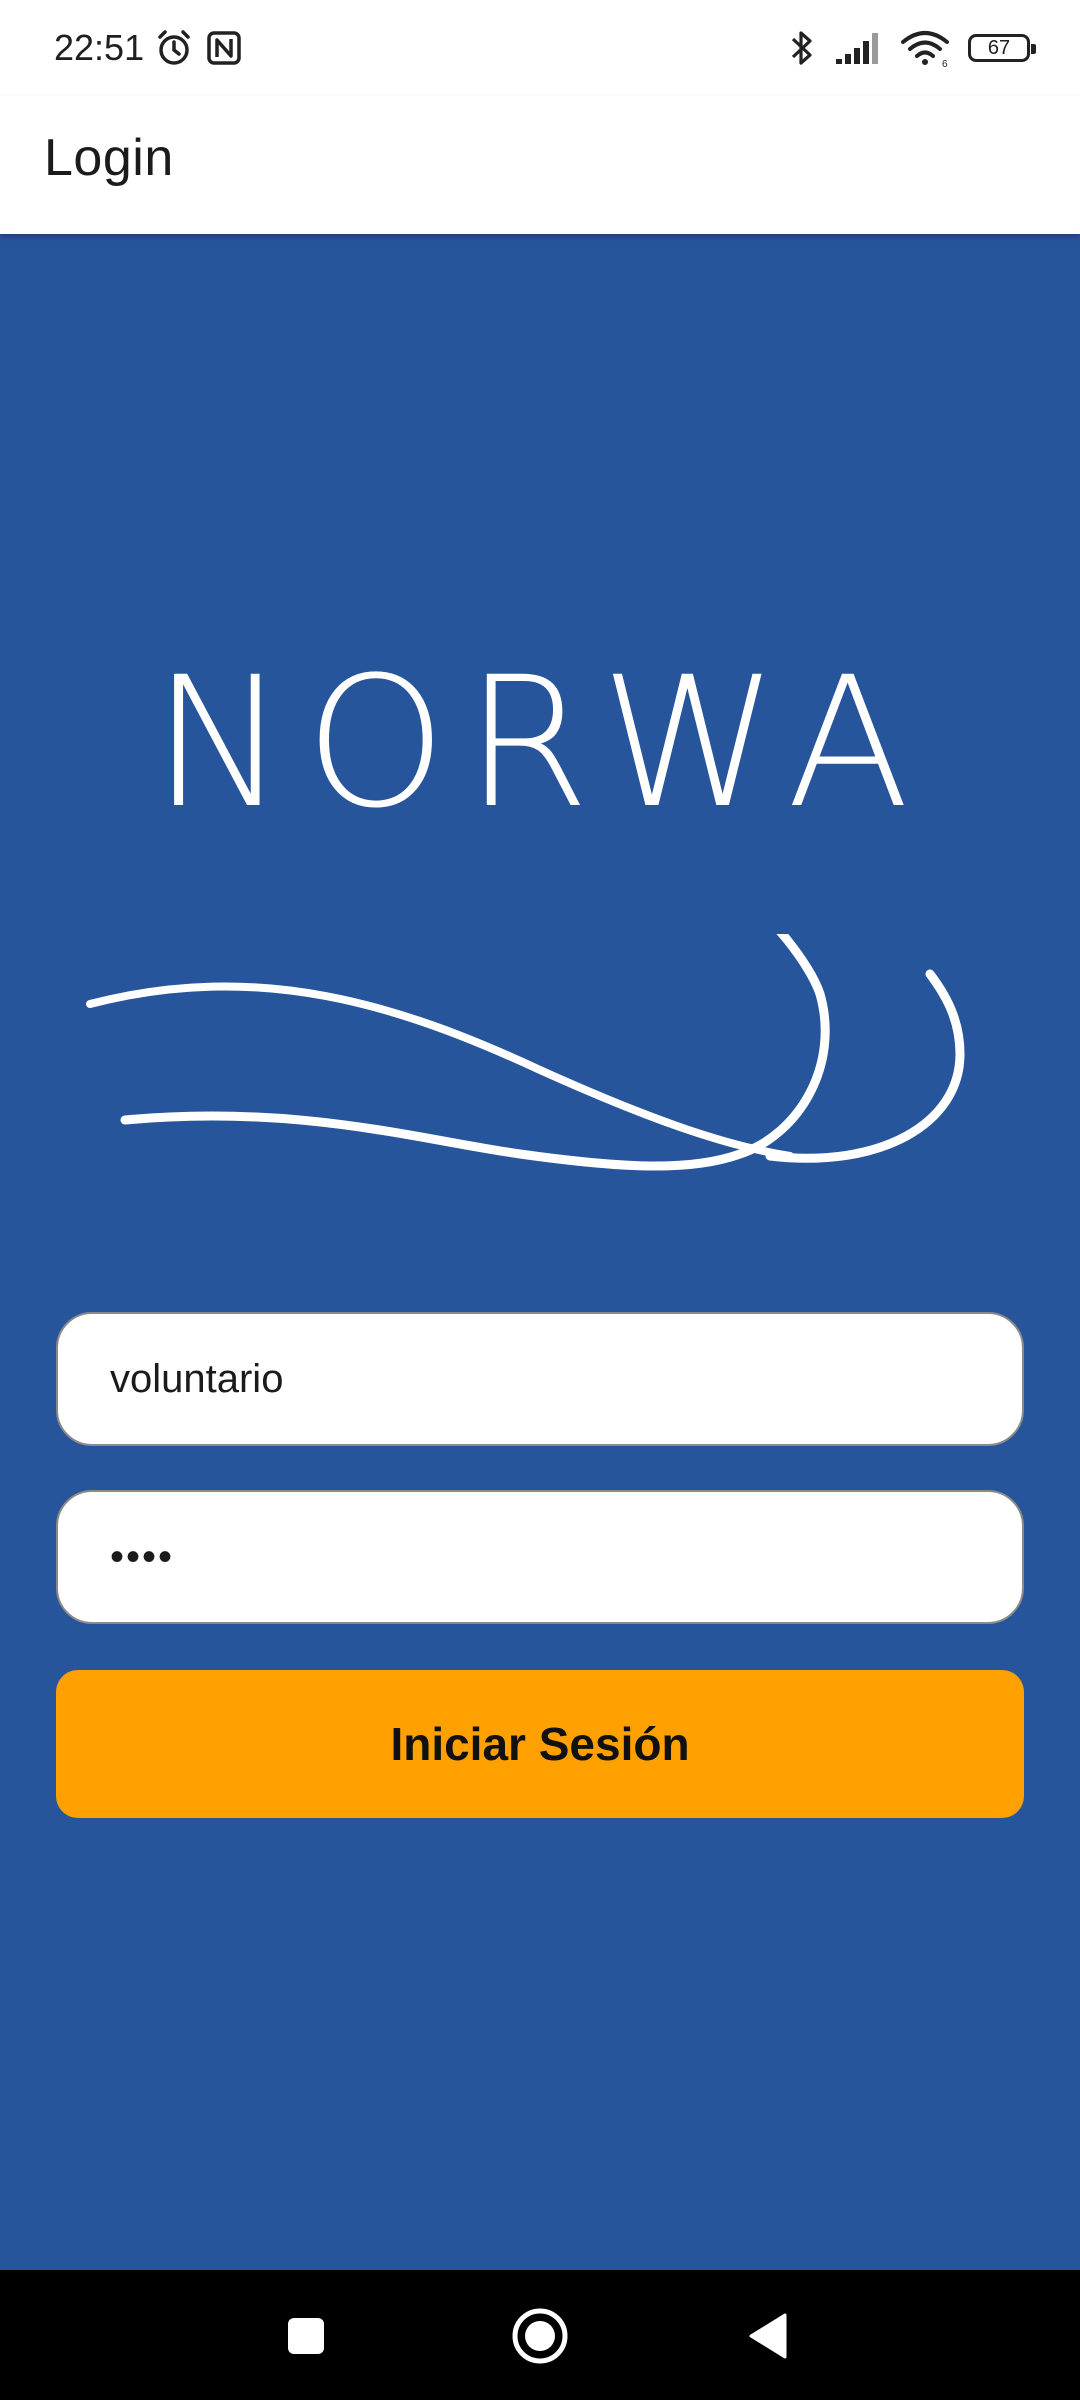  What do you see at coordinates (525, 1052) in the screenshot?
I see `wave-logo-icon` at bounding box center [525, 1052].